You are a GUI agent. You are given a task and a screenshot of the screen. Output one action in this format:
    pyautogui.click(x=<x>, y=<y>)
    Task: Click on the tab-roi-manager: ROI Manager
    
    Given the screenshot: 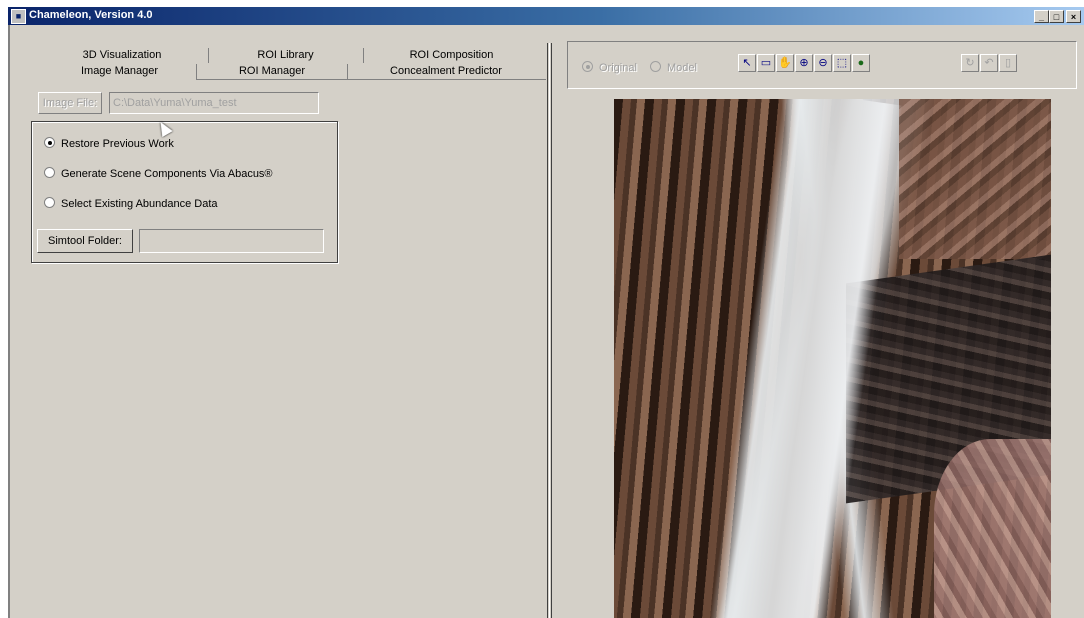 What is the action you would take?
    pyautogui.click(x=272, y=71)
    